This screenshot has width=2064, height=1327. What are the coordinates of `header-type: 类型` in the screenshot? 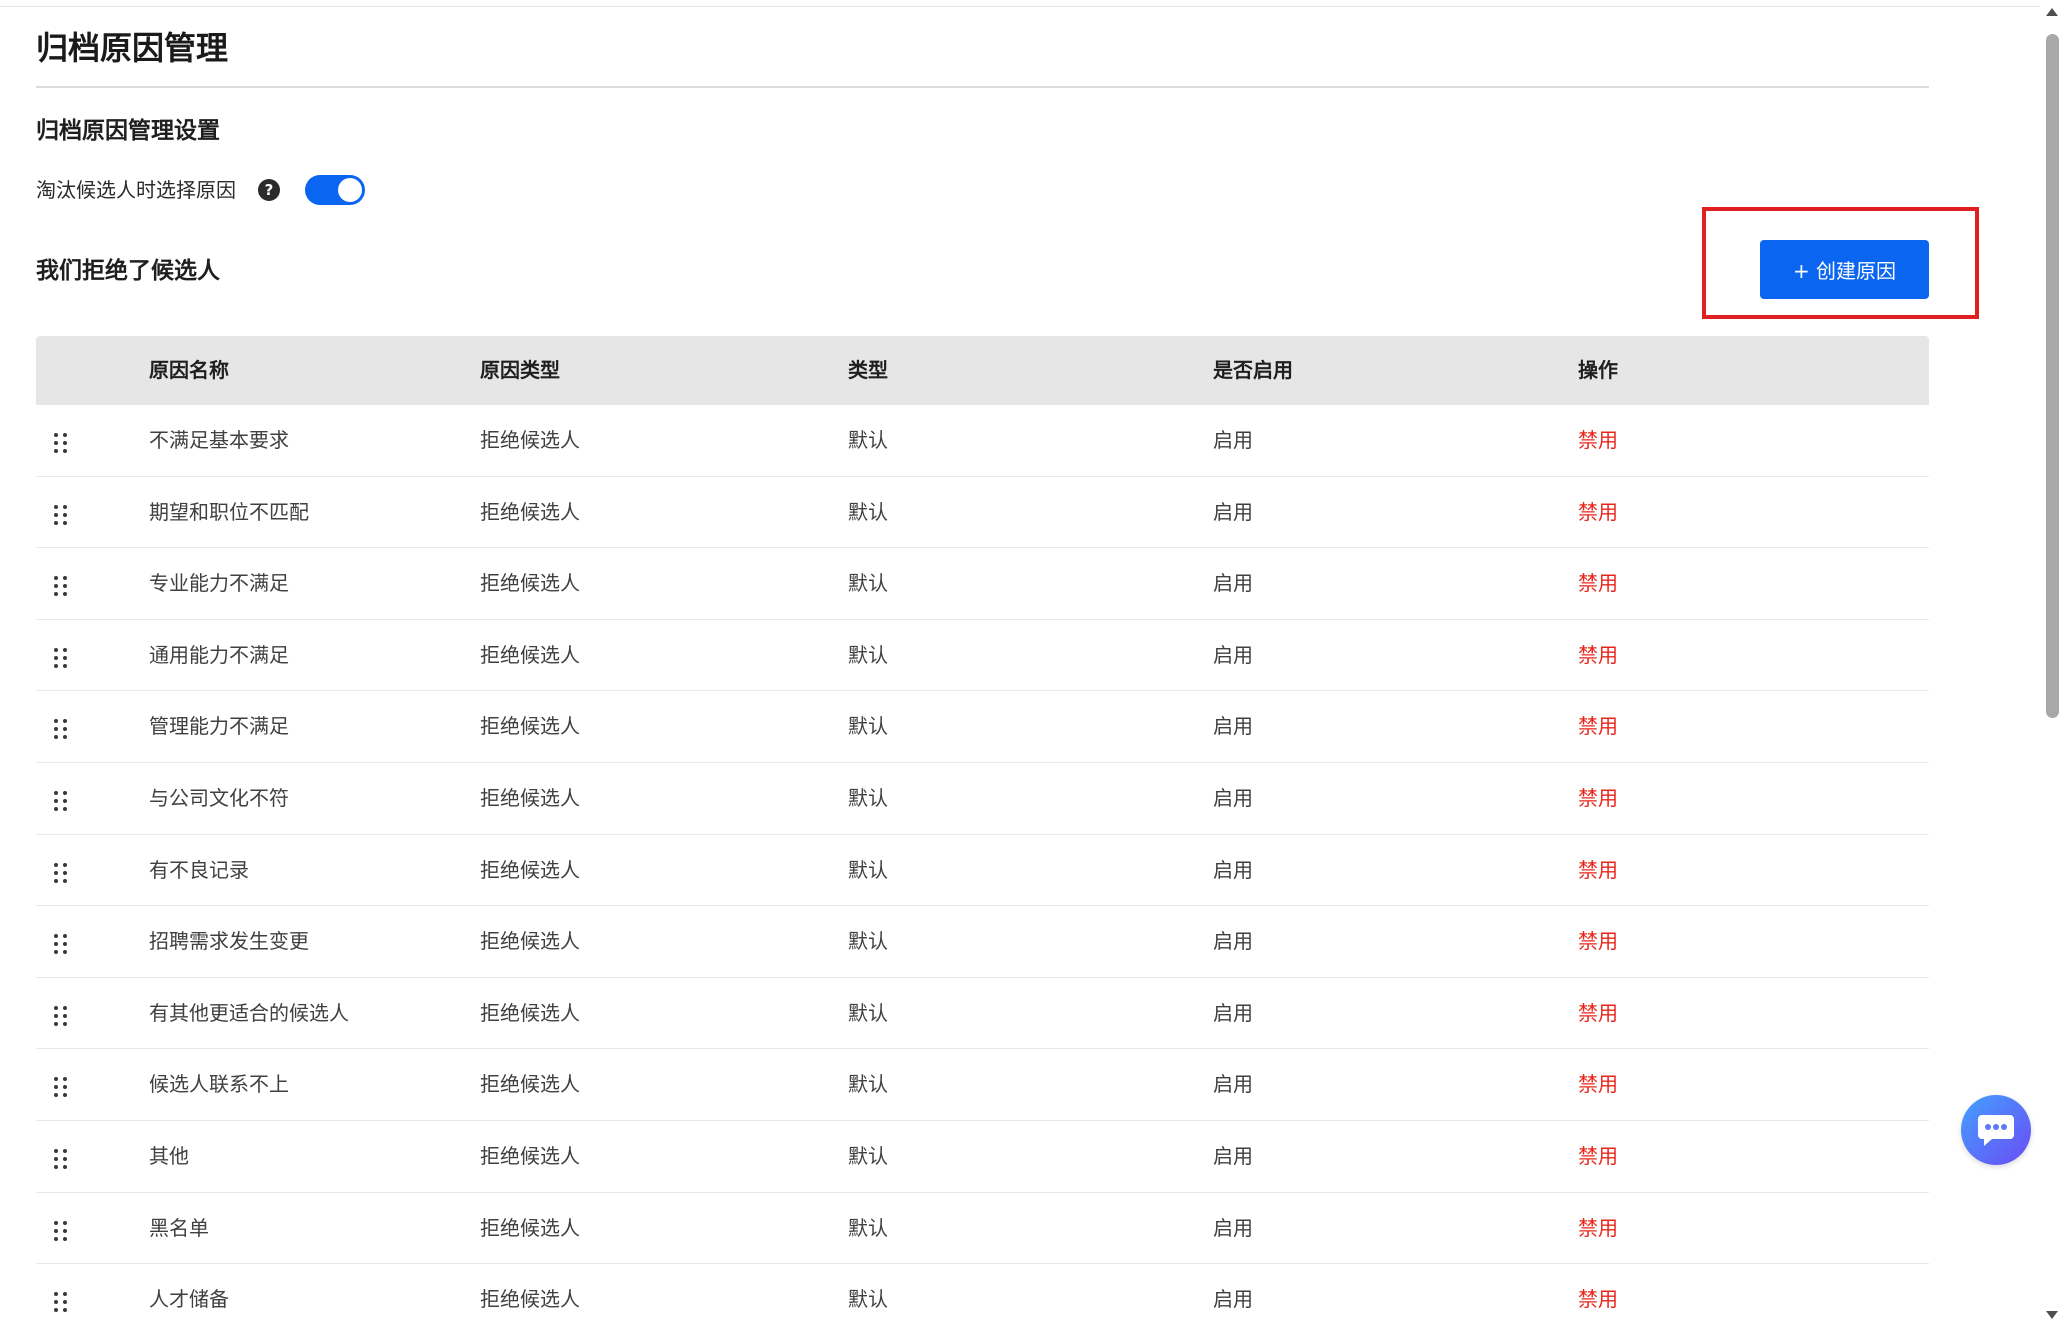 It's located at (868, 370).